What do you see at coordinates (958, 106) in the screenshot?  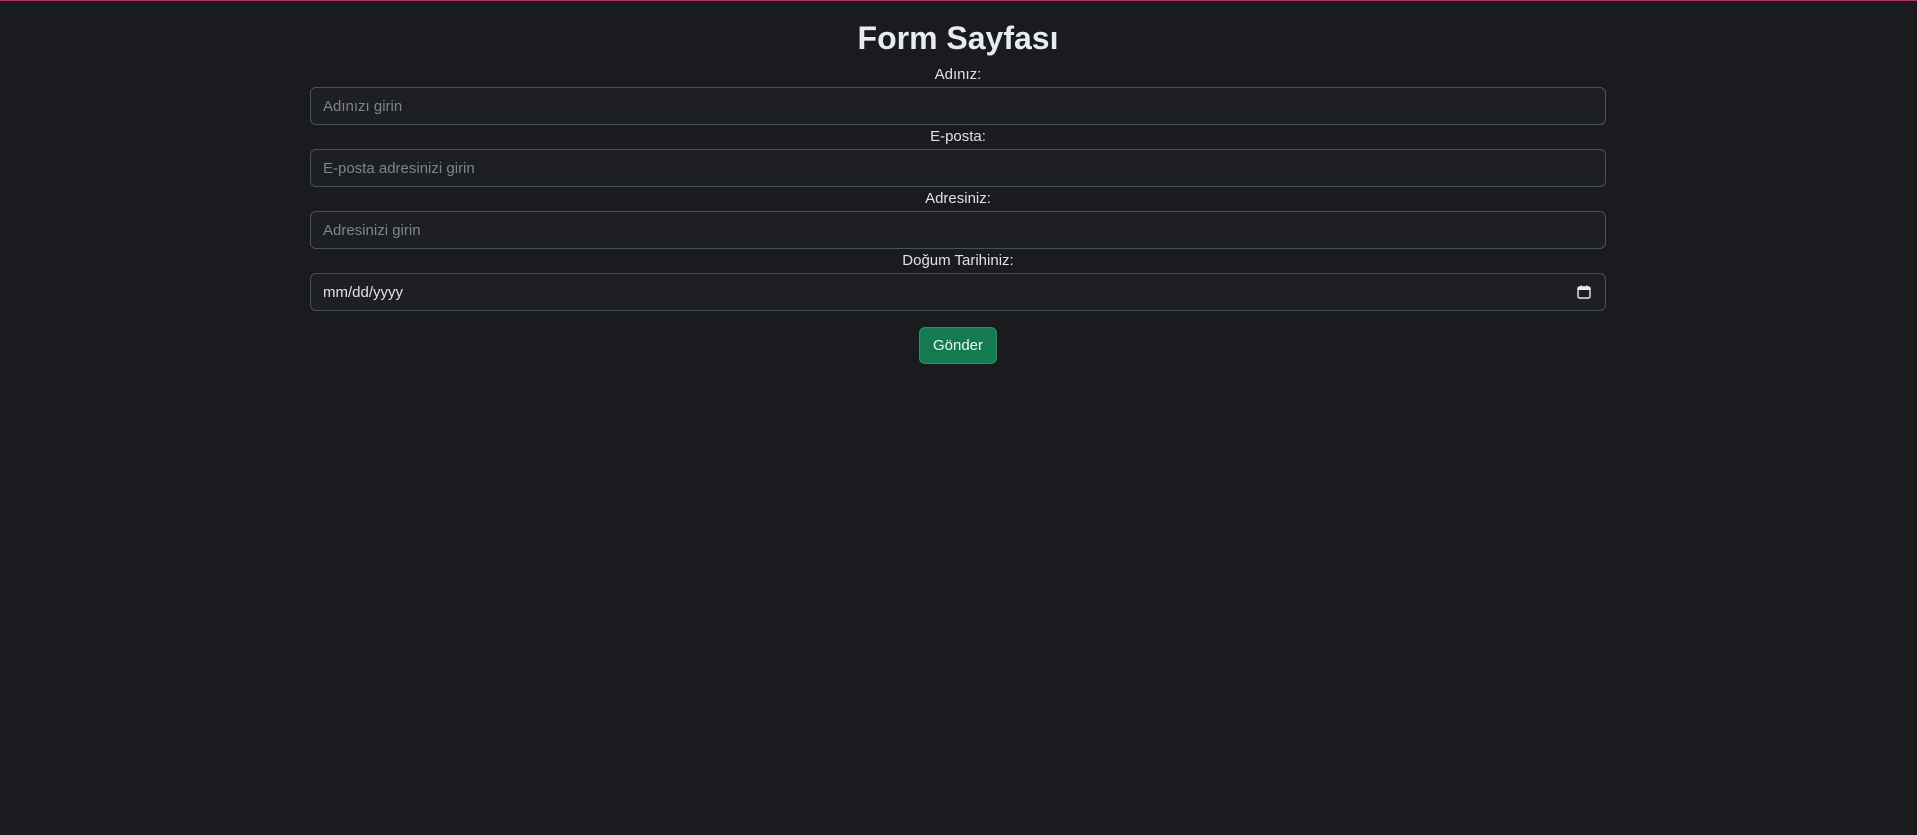 I see `name-input: Adınızı girin` at bounding box center [958, 106].